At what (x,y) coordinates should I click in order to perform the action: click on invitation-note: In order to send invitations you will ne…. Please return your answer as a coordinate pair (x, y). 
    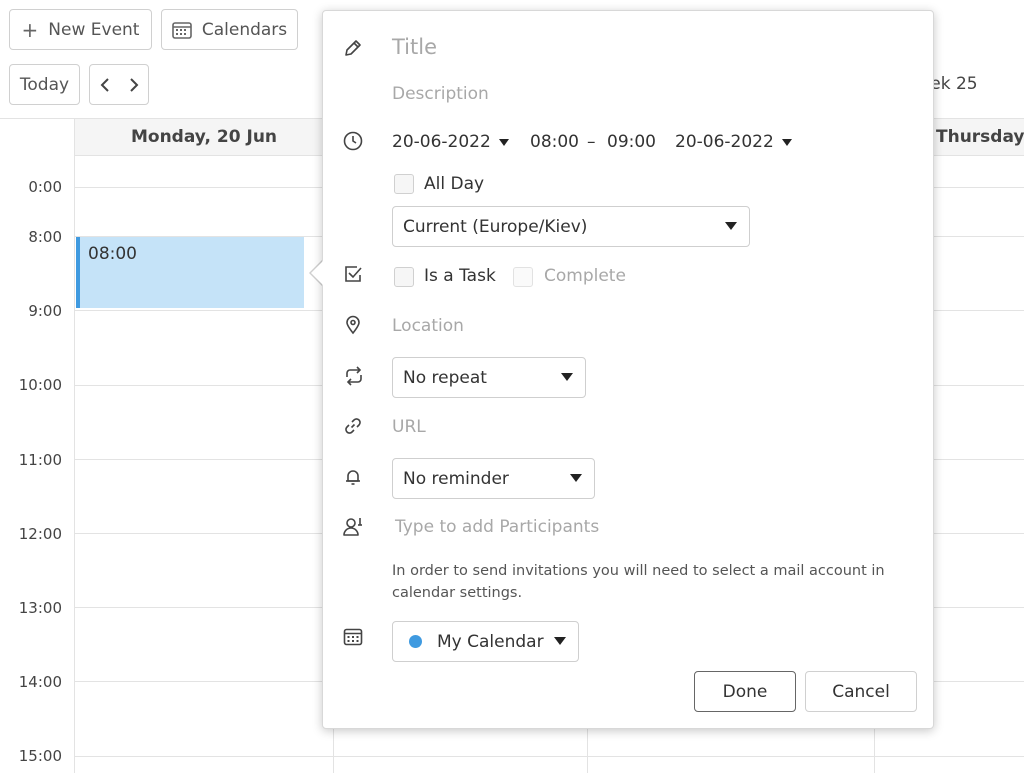
    Looking at the image, I should click on (638, 582).